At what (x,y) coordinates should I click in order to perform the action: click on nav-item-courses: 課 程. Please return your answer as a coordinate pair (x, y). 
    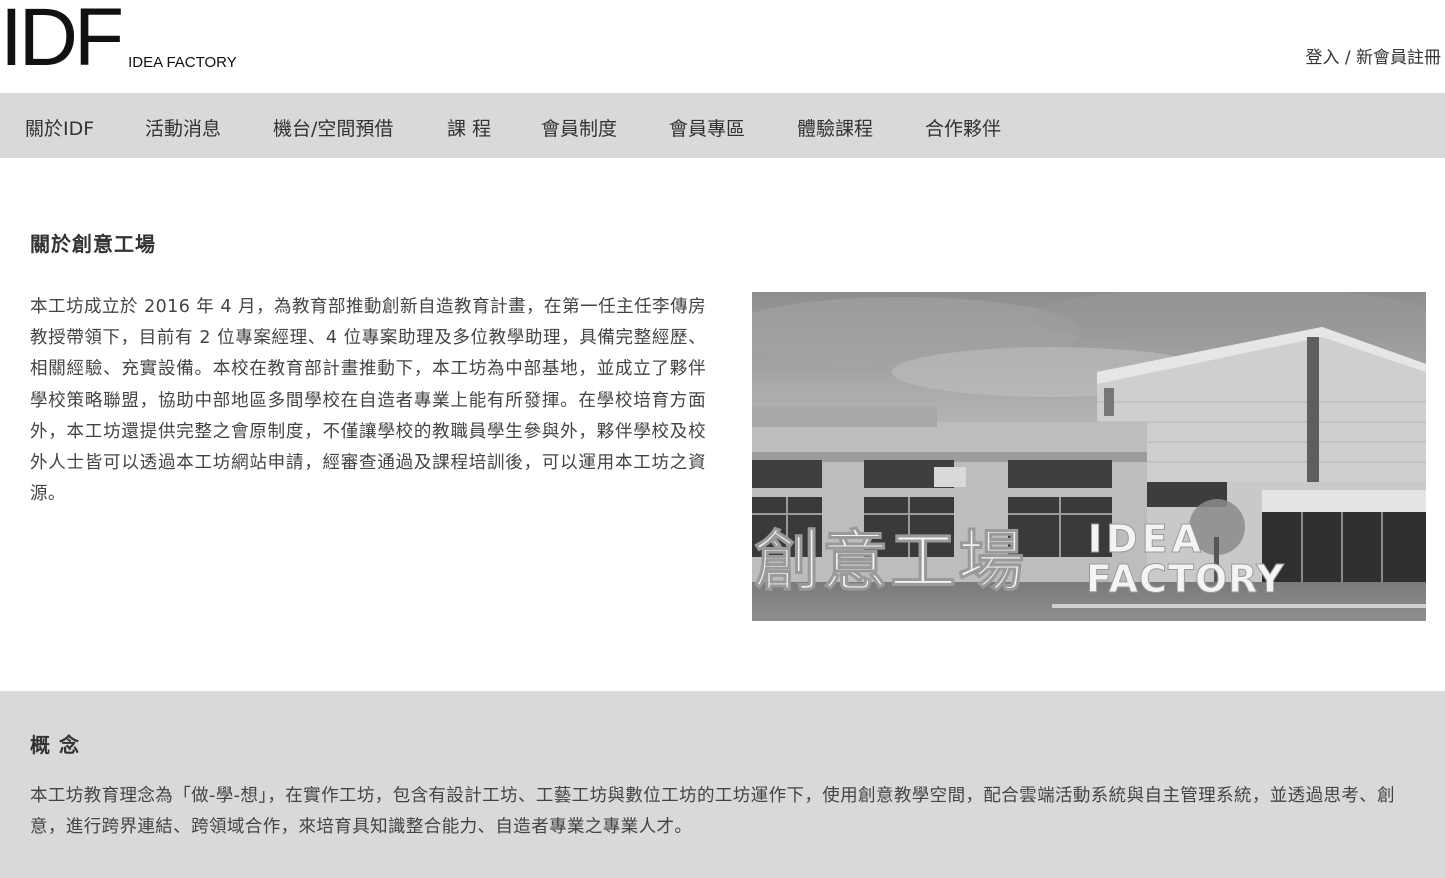
    Looking at the image, I should click on (469, 127).